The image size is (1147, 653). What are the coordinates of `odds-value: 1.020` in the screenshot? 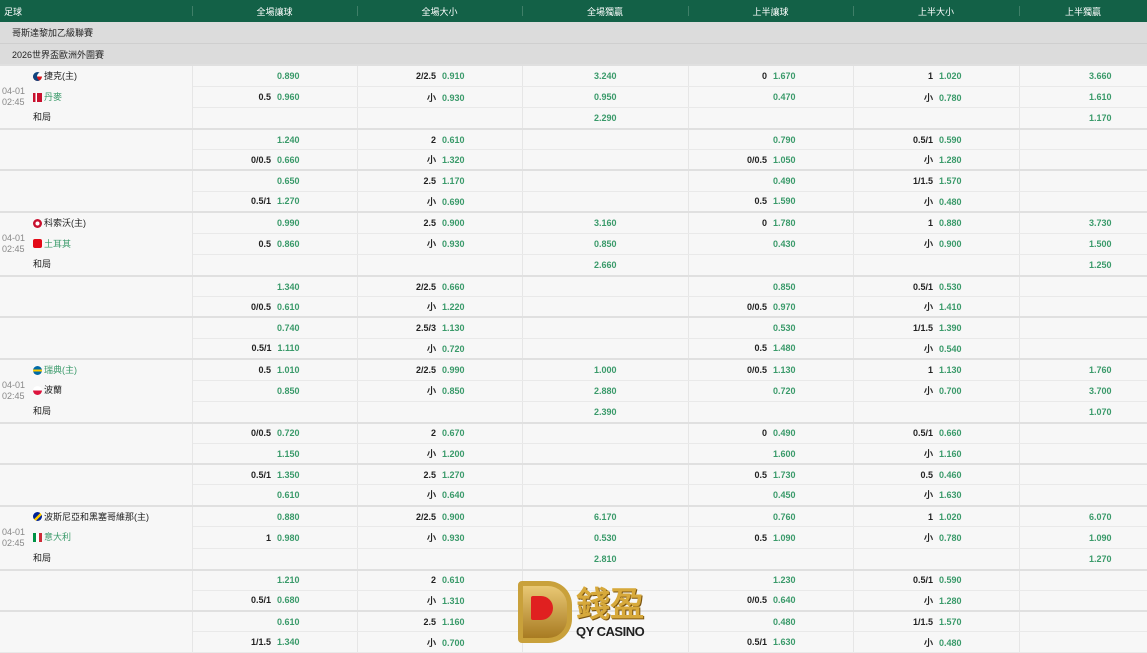 It's located at (950, 76).